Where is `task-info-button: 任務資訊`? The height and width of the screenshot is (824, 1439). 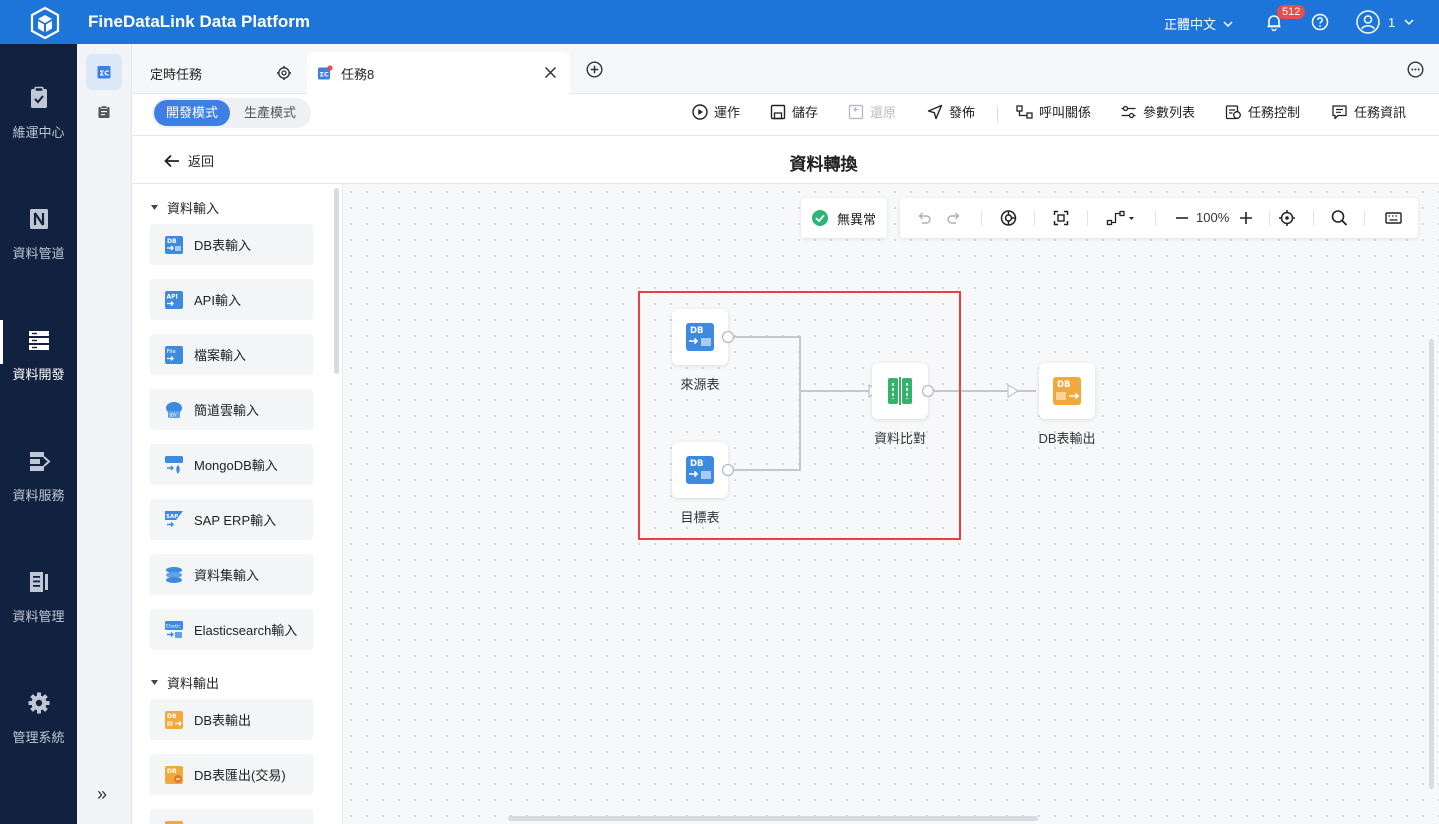
task-info-button: 任務資訊 is located at coordinates (1368, 111).